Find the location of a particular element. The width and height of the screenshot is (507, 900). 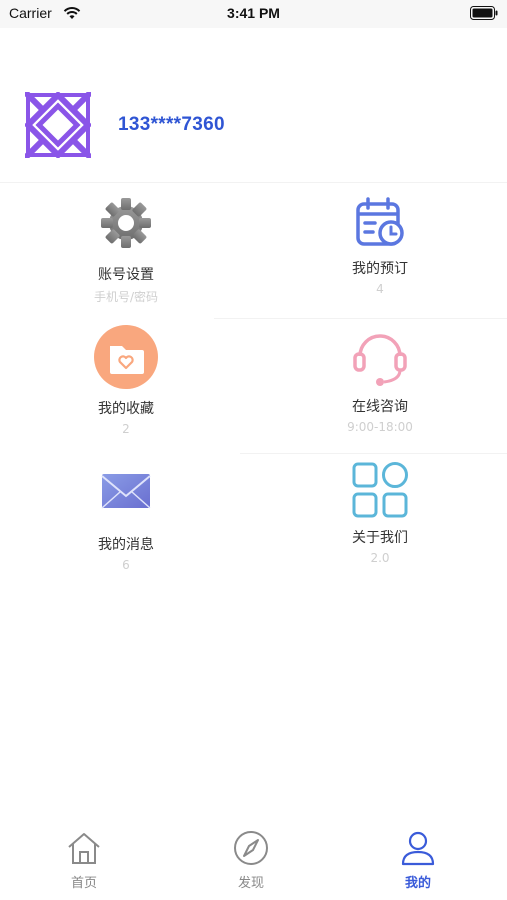

menu-item-my-bookings: 我的预订 4 is located at coordinates (380, 246).